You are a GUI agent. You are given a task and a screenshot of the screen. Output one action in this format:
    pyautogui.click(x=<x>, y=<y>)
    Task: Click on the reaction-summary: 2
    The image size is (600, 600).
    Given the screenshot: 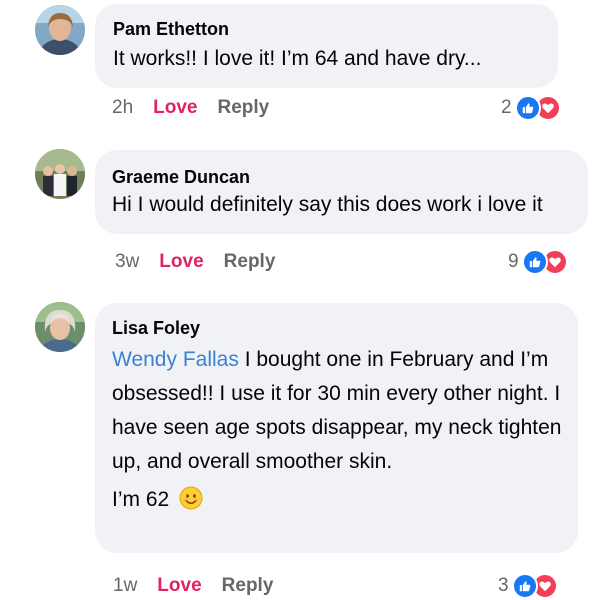 What is the action you would take?
    pyautogui.click(x=531, y=108)
    